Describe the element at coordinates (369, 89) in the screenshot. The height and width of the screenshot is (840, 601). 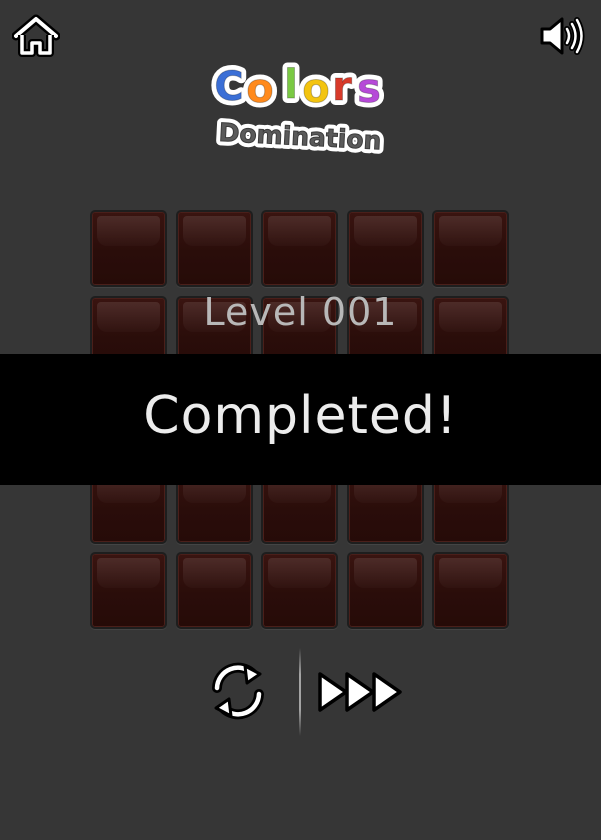
I see `logo-letter: s` at that location.